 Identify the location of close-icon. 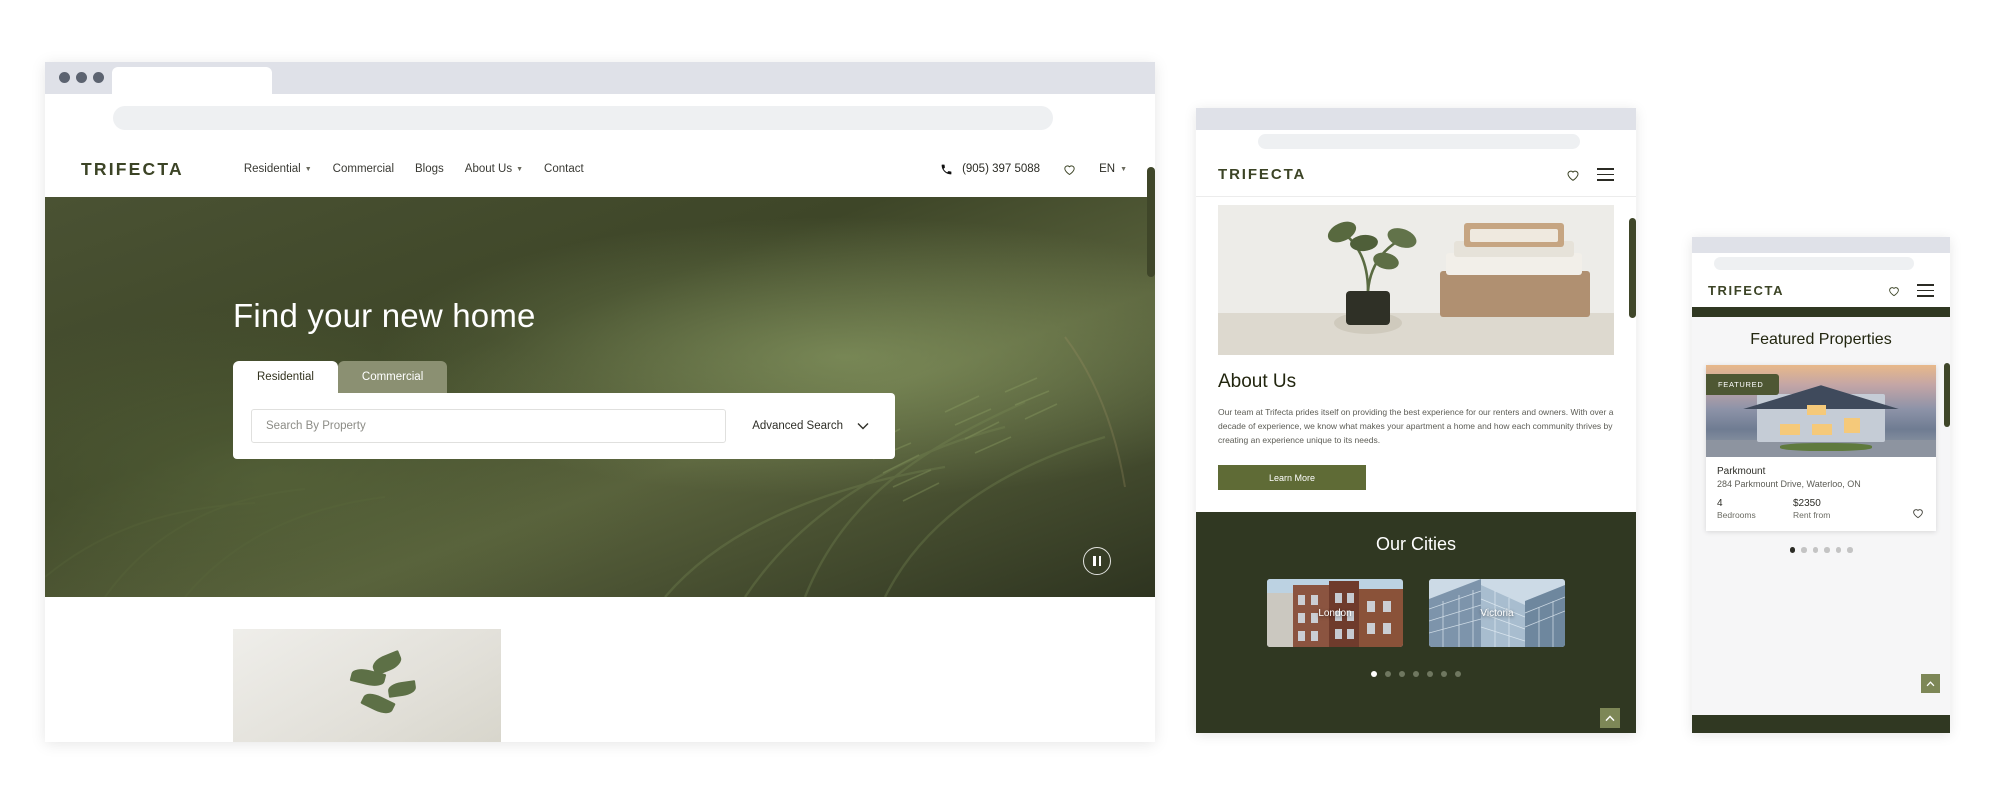
(64, 77).